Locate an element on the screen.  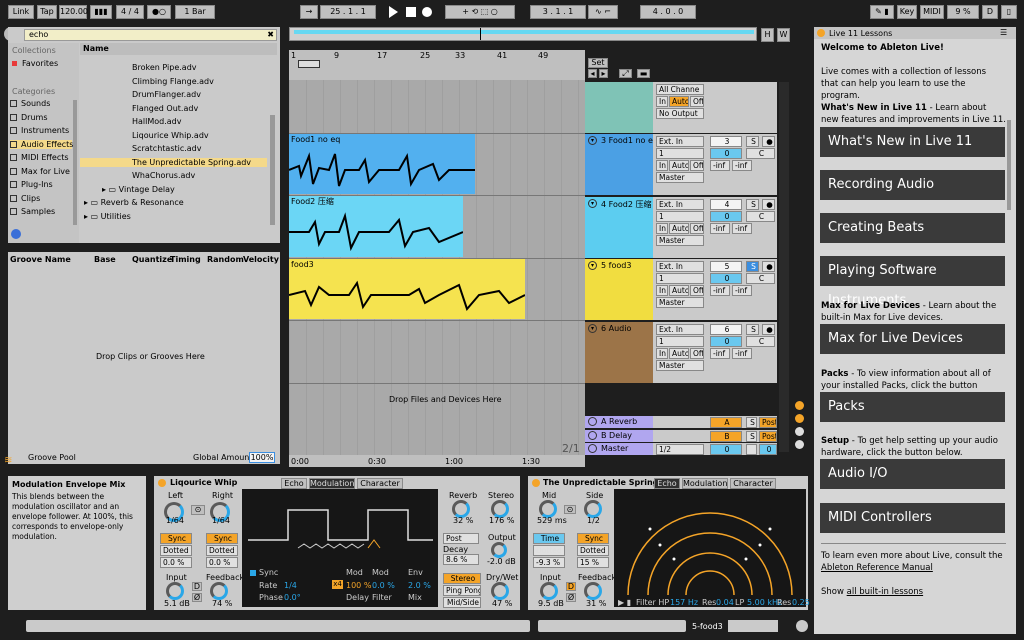
rate-value: 1/4 is located at coordinates (290, 585).